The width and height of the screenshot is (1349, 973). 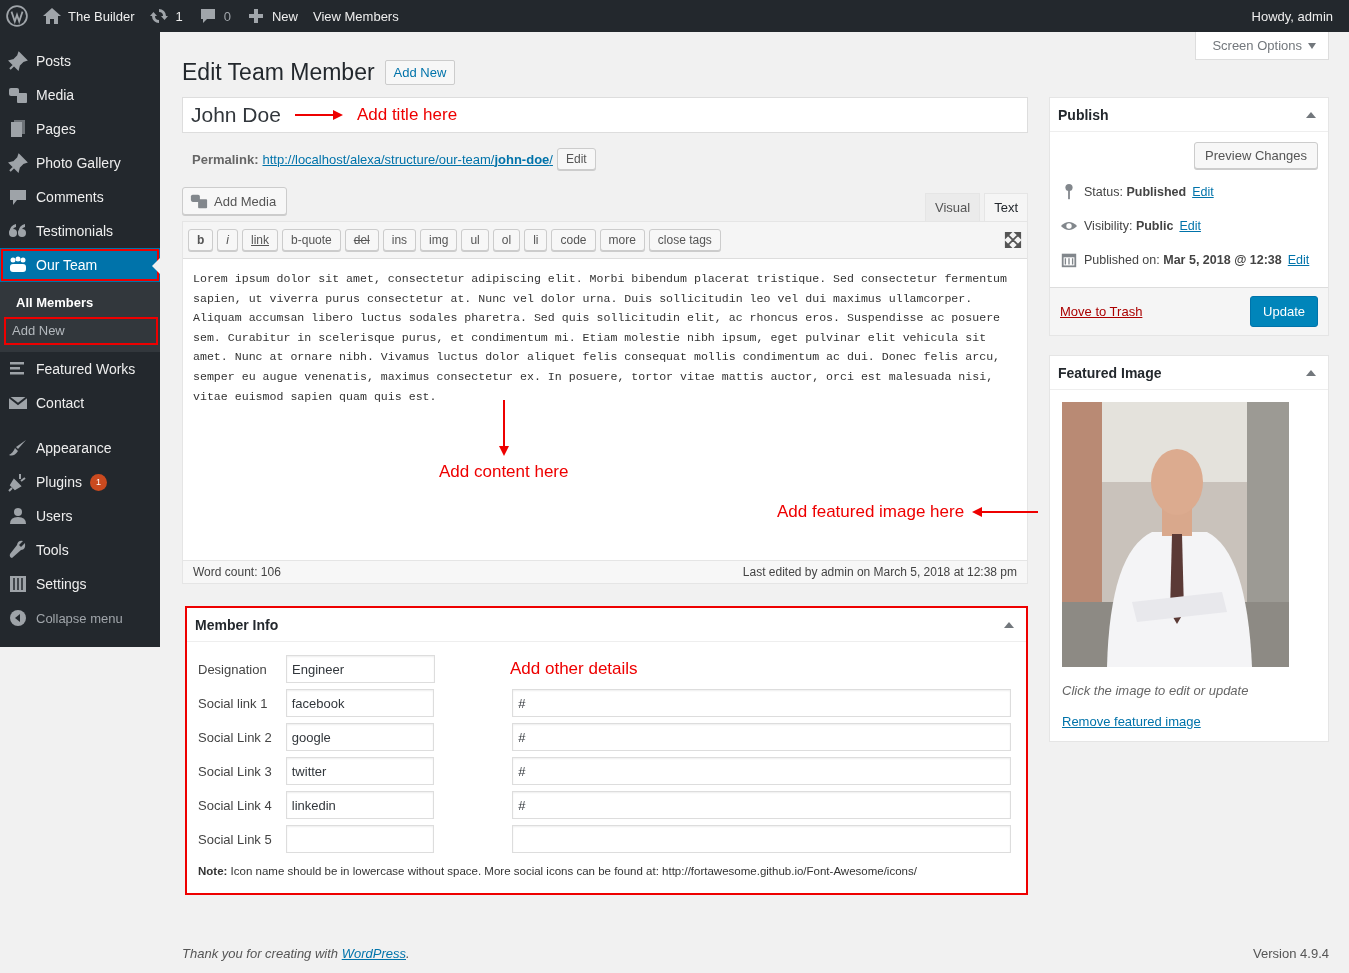 What do you see at coordinates (18, 265) in the screenshot?
I see `people-icon` at bounding box center [18, 265].